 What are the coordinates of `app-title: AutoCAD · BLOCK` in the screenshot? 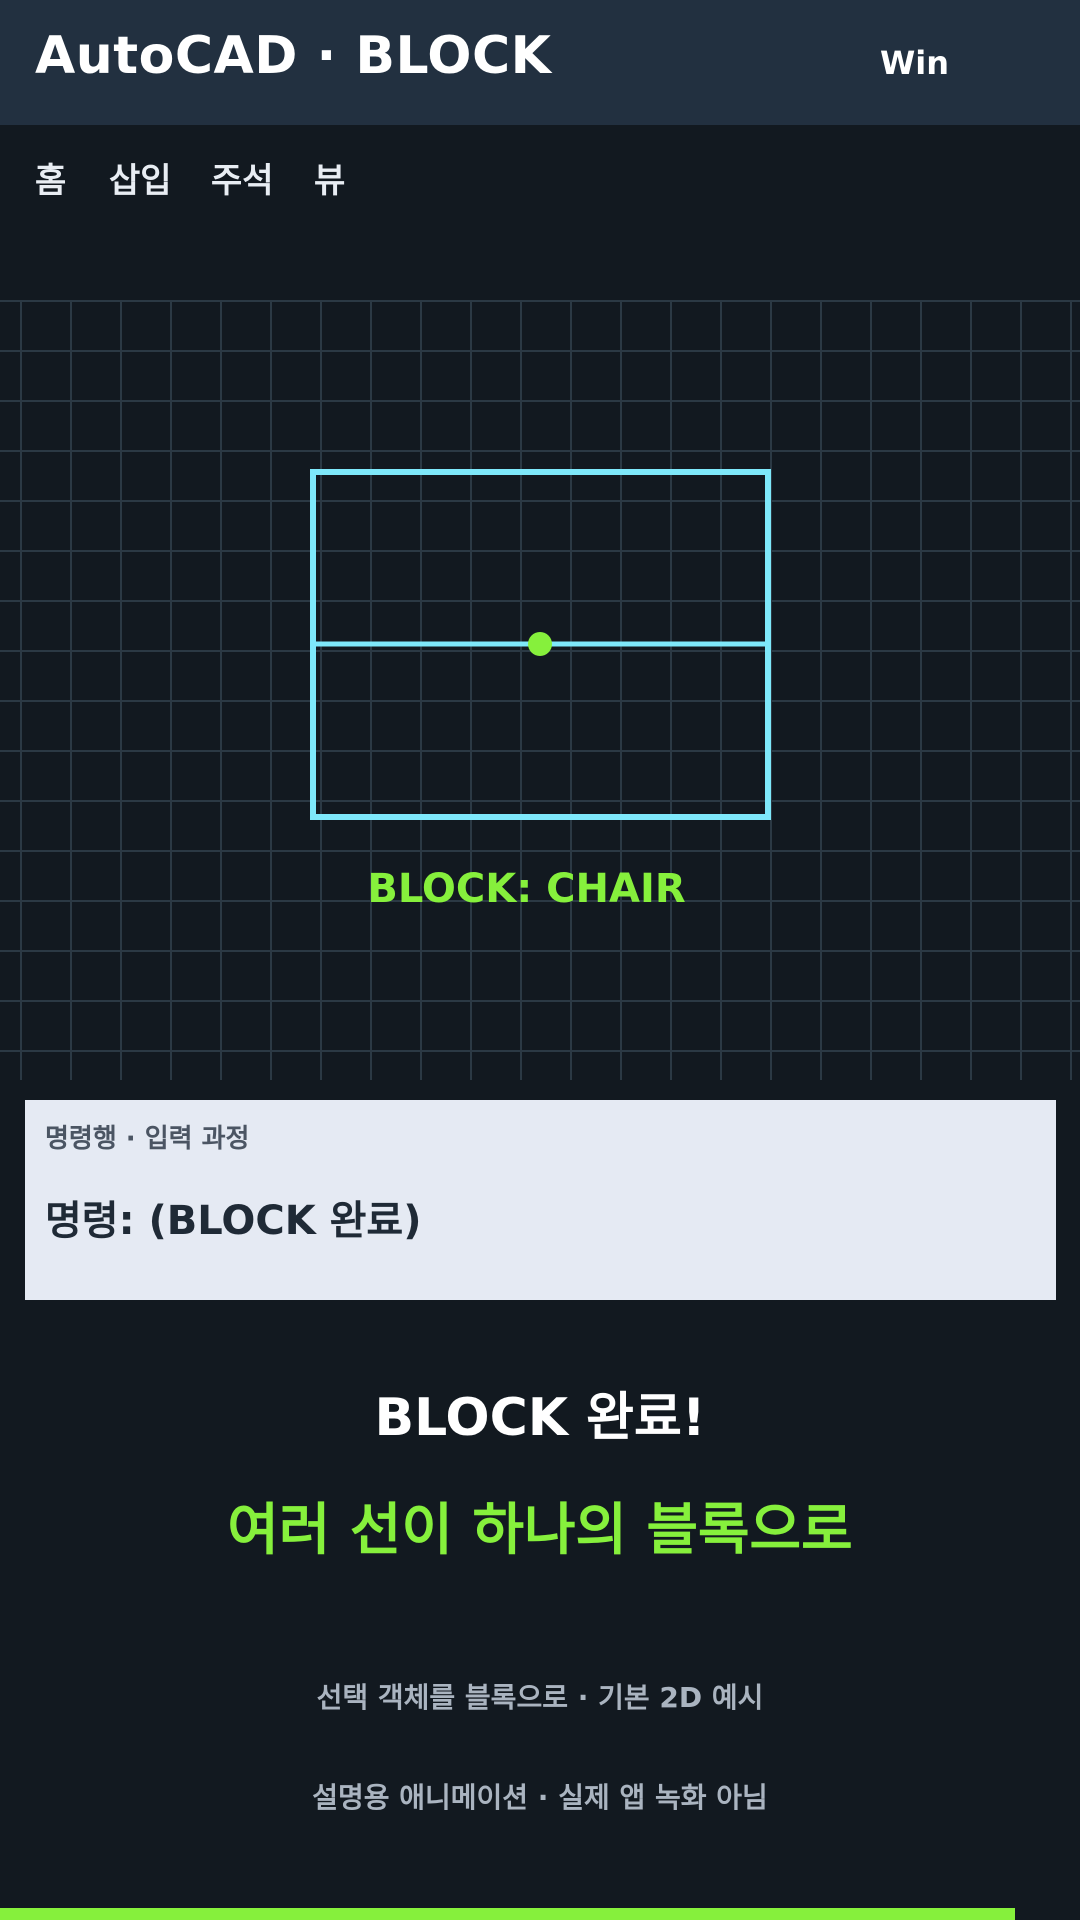 It's located at (293, 56).